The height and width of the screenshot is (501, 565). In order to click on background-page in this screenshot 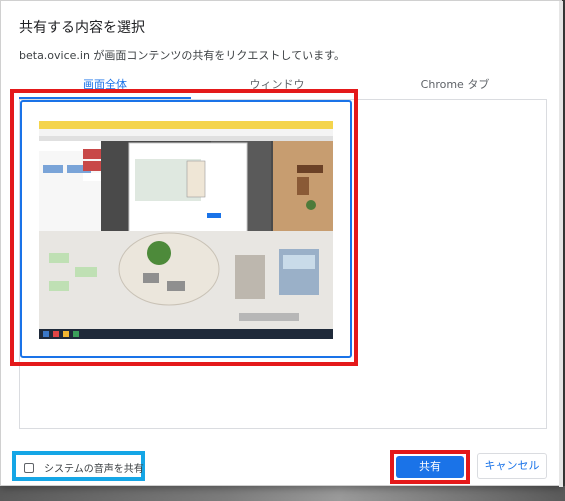, I will do `click(282, 493)`.